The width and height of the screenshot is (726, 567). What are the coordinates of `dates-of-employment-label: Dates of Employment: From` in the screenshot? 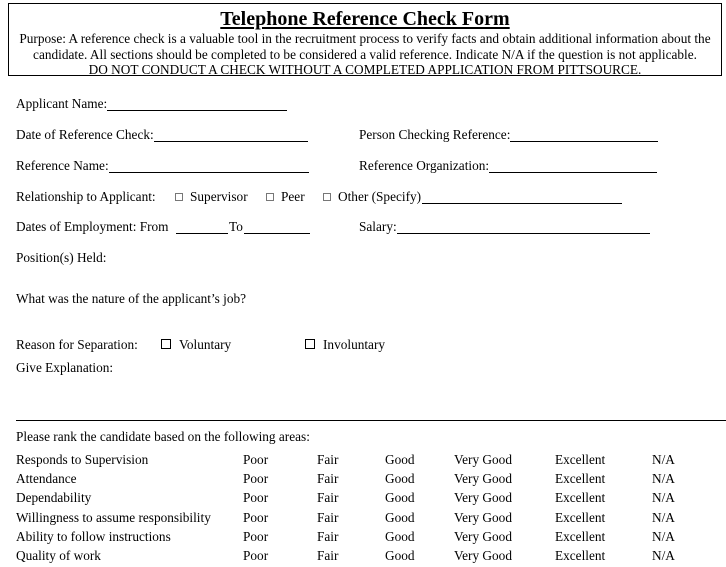 It's located at (92, 226).